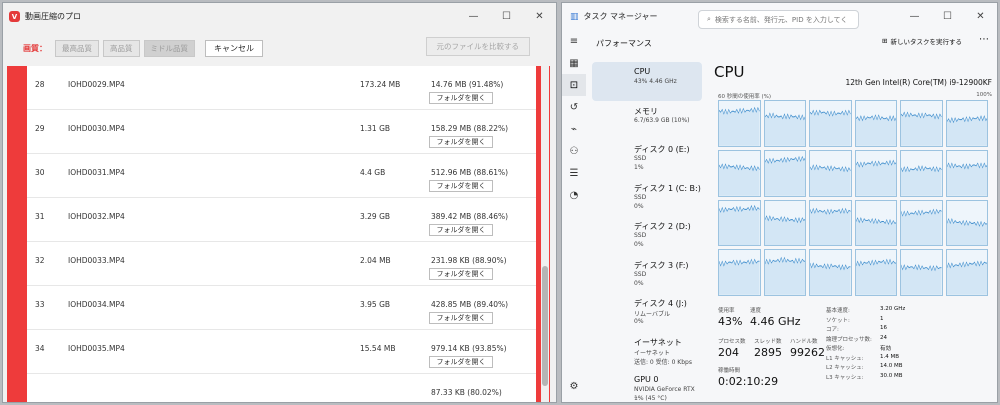  I want to click on compressed-result: 14.76 MB (91.48%), so click(467, 84).